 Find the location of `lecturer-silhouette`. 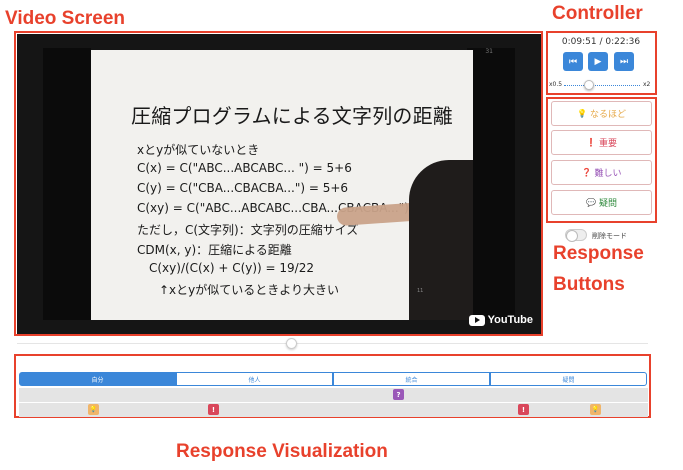

lecturer-silhouette is located at coordinates (441, 240).